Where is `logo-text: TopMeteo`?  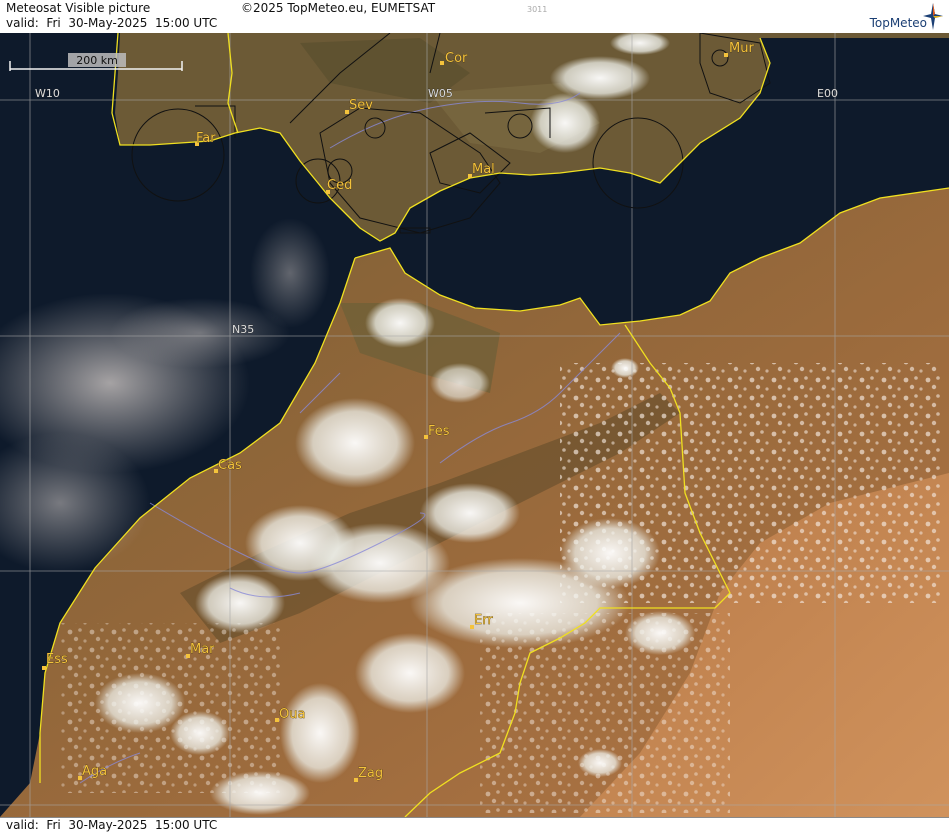 logo-text: TopMeteo is located at coordinates (898, 23).